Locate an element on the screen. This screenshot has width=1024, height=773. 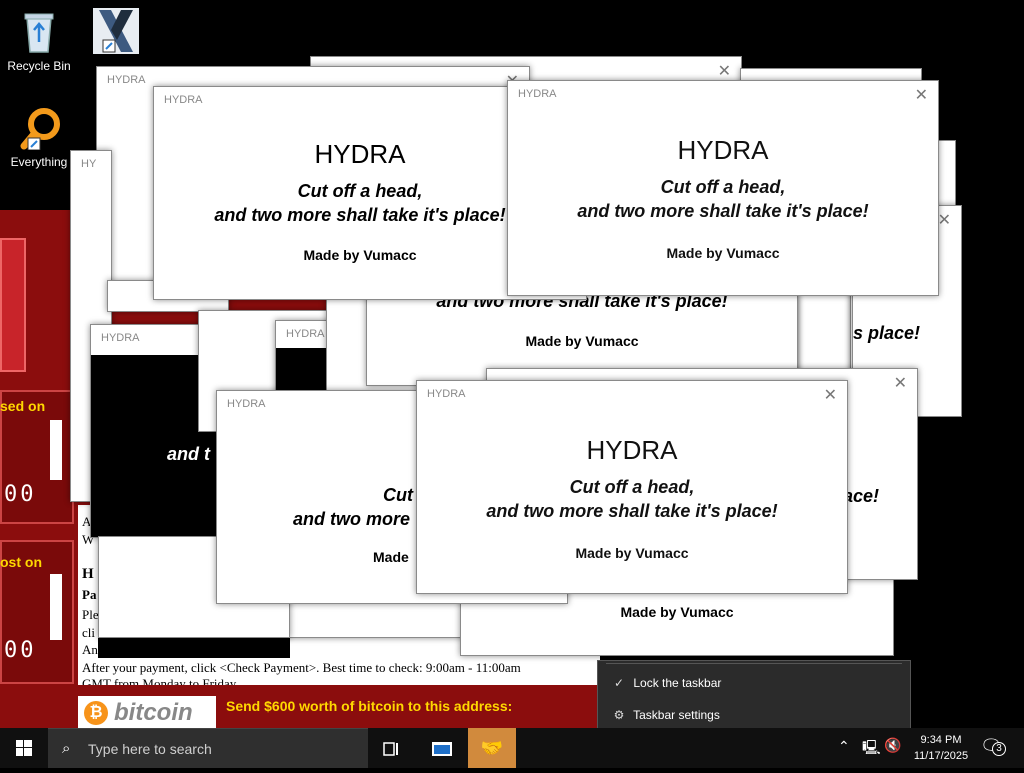
ransom-body-fragment: Pa is located at coordinates (89, 594).